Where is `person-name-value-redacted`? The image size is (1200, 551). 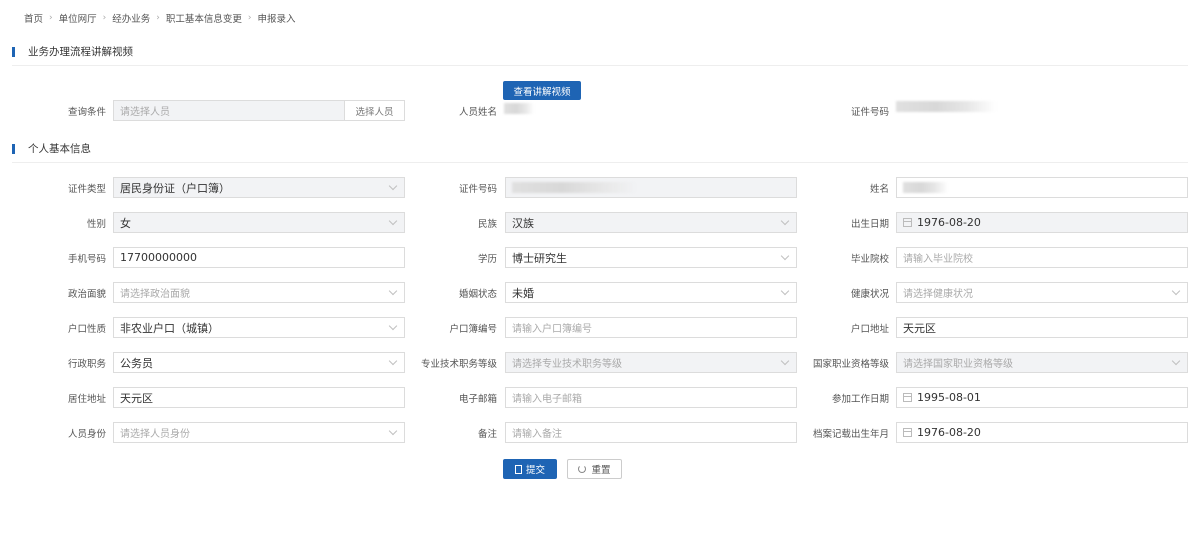
person-name-value-redacted is located at coordinates (519, 108).